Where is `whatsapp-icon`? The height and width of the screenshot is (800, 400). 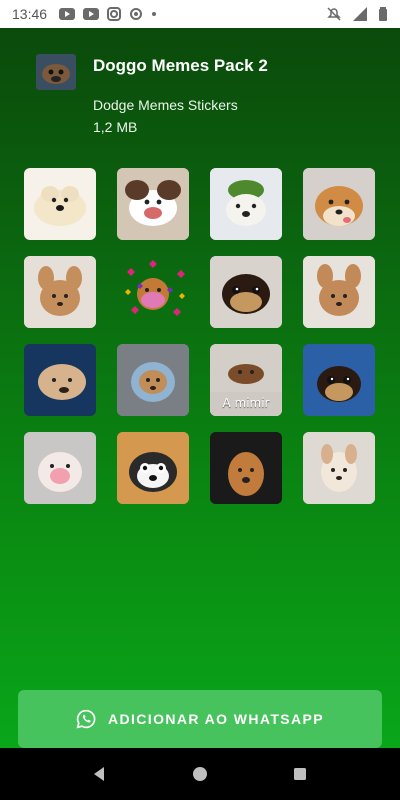
whatsapp-icon is located at coordinates (86, 719).